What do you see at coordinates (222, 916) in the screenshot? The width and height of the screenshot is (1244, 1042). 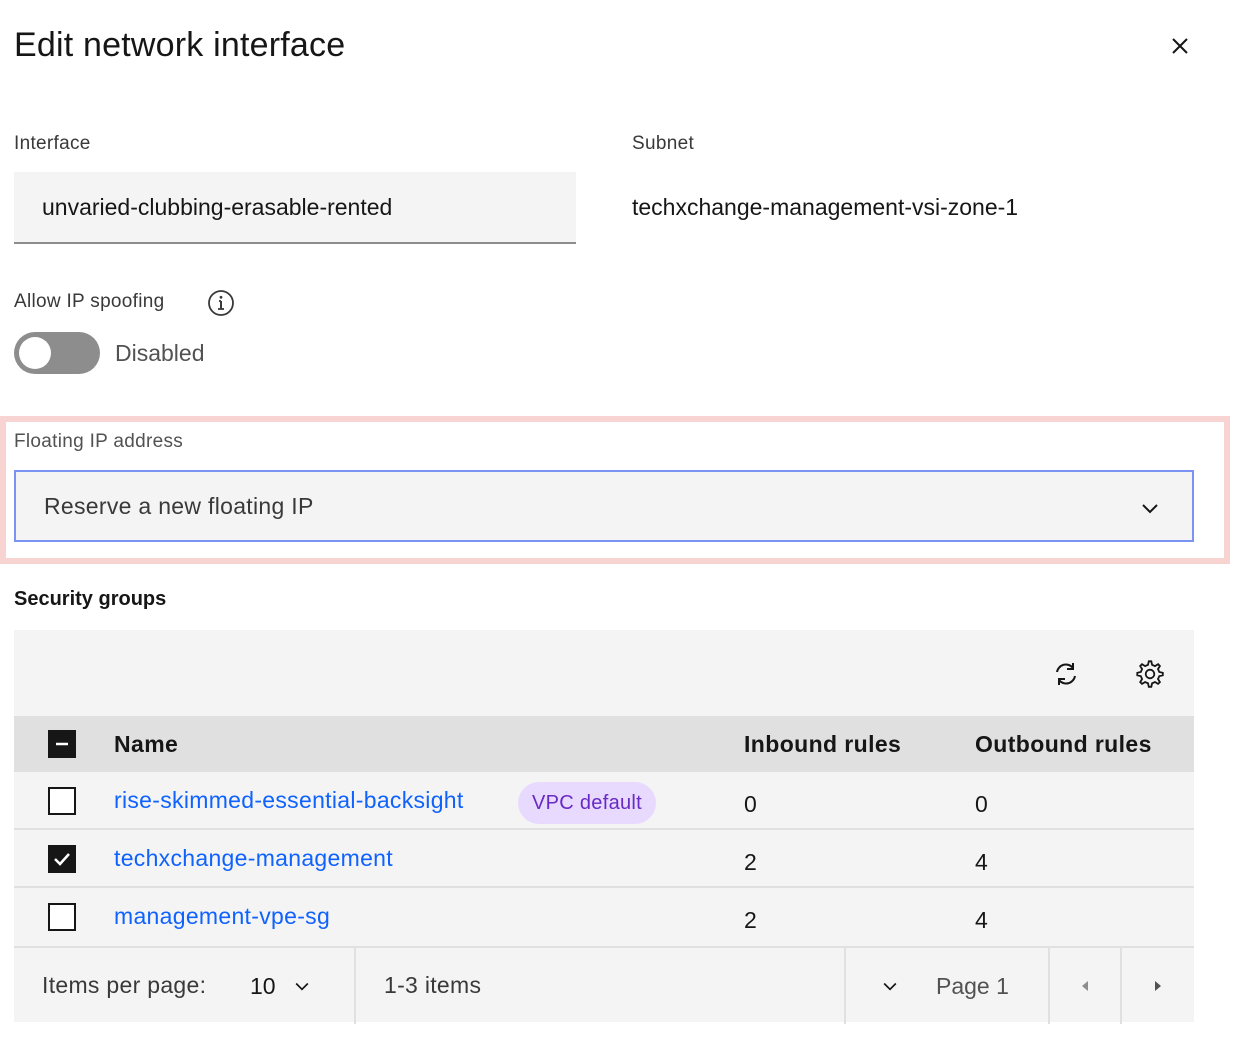 I see `security-group-link: management-vpe-sg` at bounding box center [222, 916].